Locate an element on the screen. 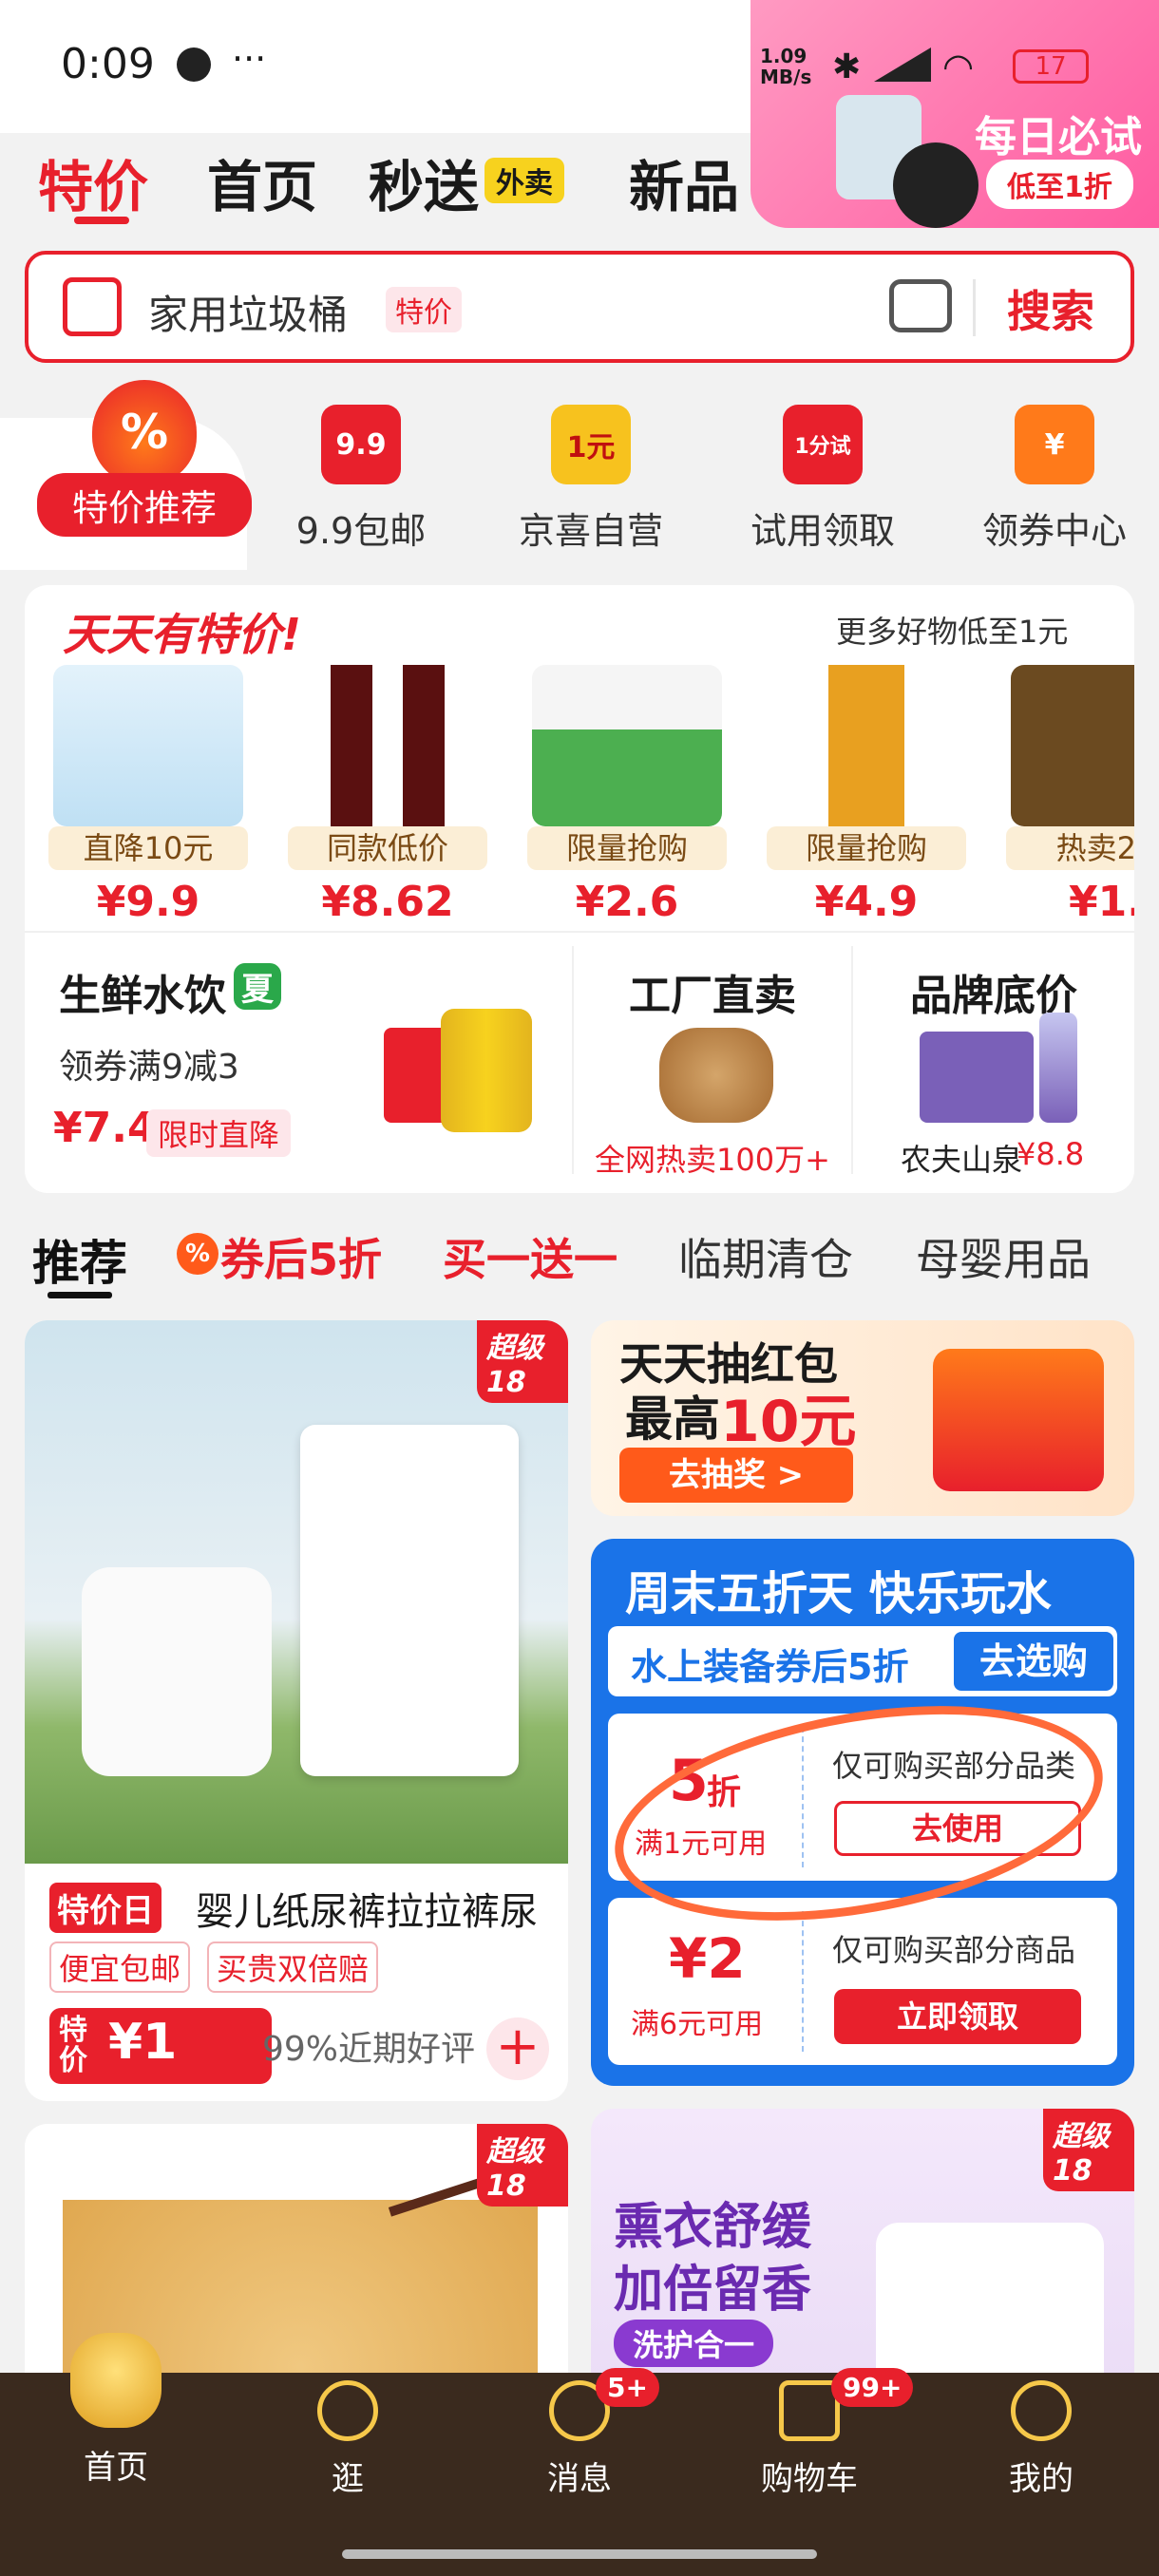 This screenshot has height=2576, width=1159. factory-section: 工厂直卖 全网热卖100万+ is located at coordinates (712, 1063).